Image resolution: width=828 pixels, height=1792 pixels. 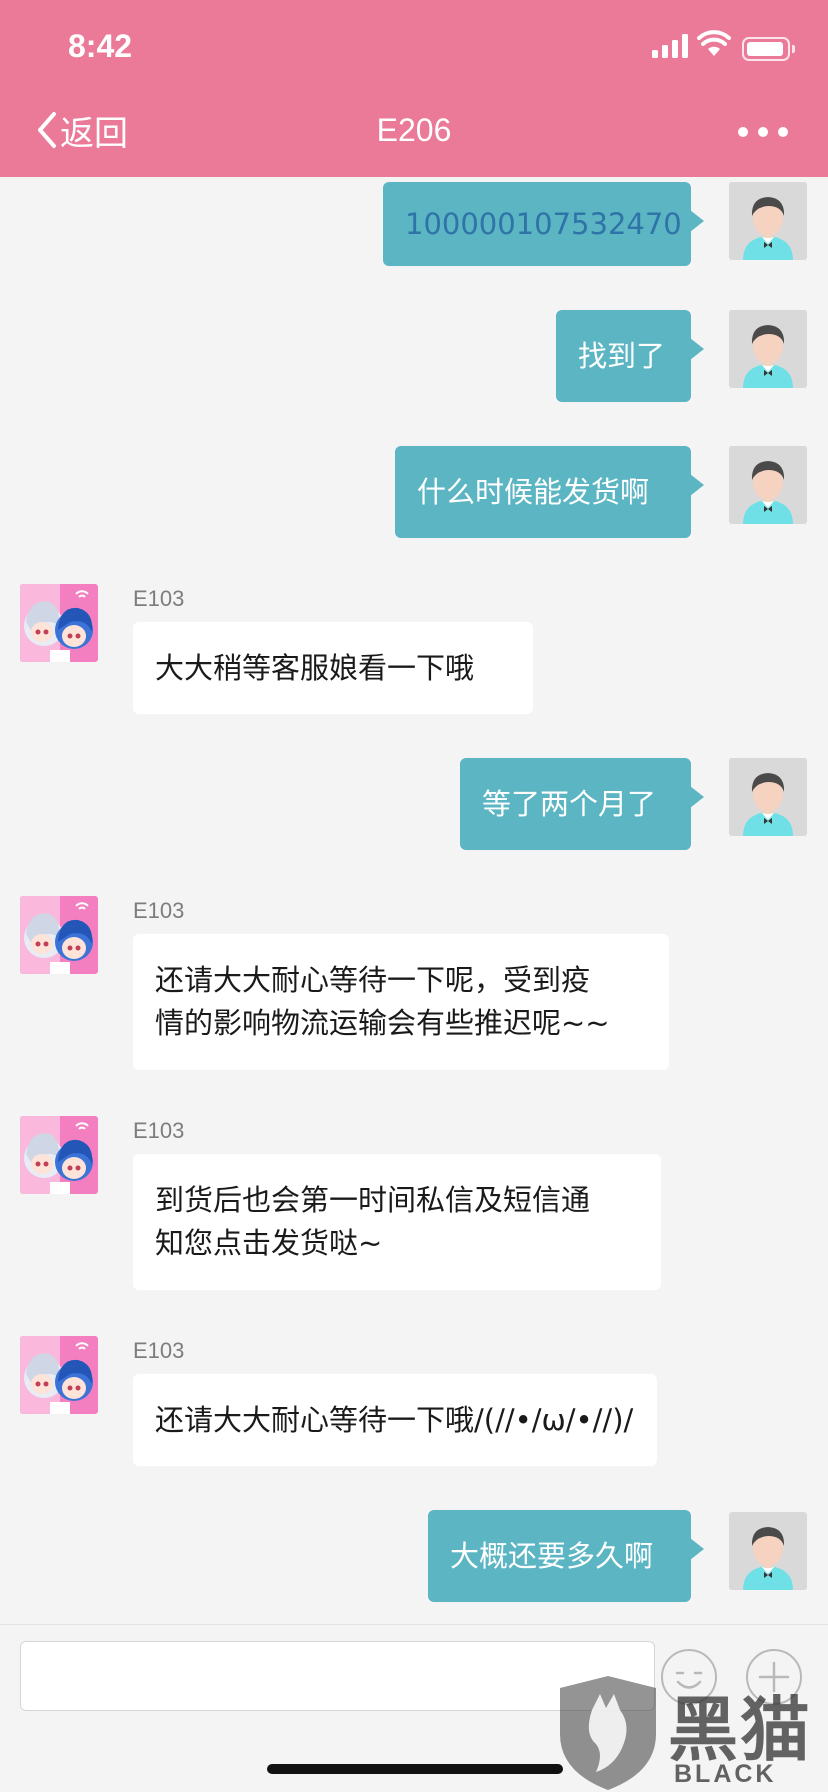 I want to click on message-line: 还请大大耐心等待一下呢，受到疫, so click(x=373, y=980).